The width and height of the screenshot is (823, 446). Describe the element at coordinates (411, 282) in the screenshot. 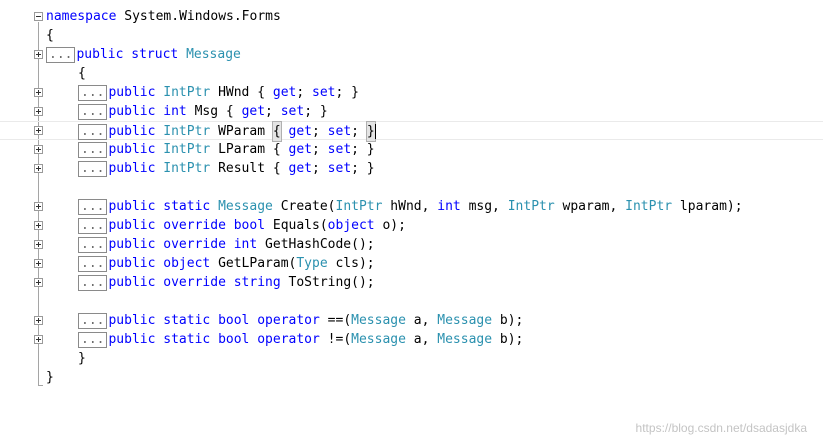

I see `code-line: ... public override string ToString();` at that location.